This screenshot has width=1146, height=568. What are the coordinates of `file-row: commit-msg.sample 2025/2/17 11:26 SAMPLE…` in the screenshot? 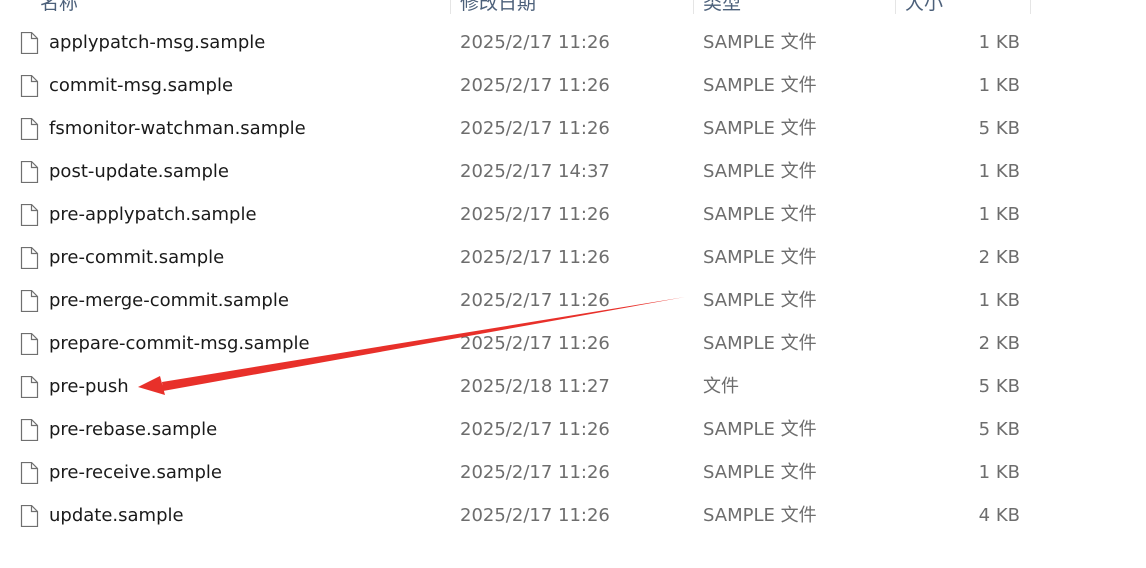 It's located at (573, 85).